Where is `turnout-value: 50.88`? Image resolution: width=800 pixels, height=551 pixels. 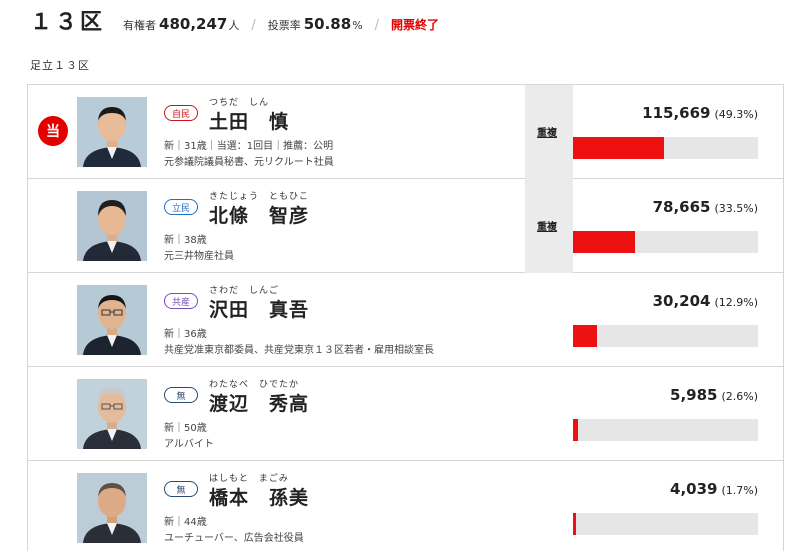 turnout-value: 50.88 is located at coordinates (327, 24).